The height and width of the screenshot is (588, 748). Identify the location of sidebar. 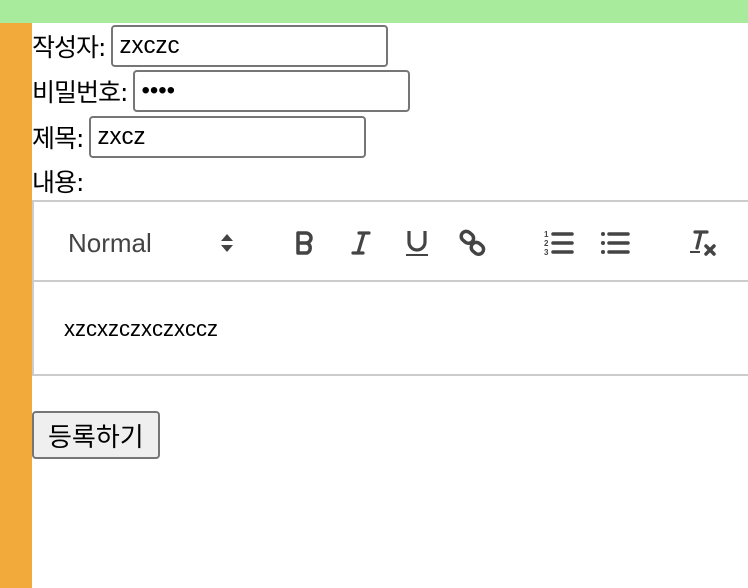
(16, 305).